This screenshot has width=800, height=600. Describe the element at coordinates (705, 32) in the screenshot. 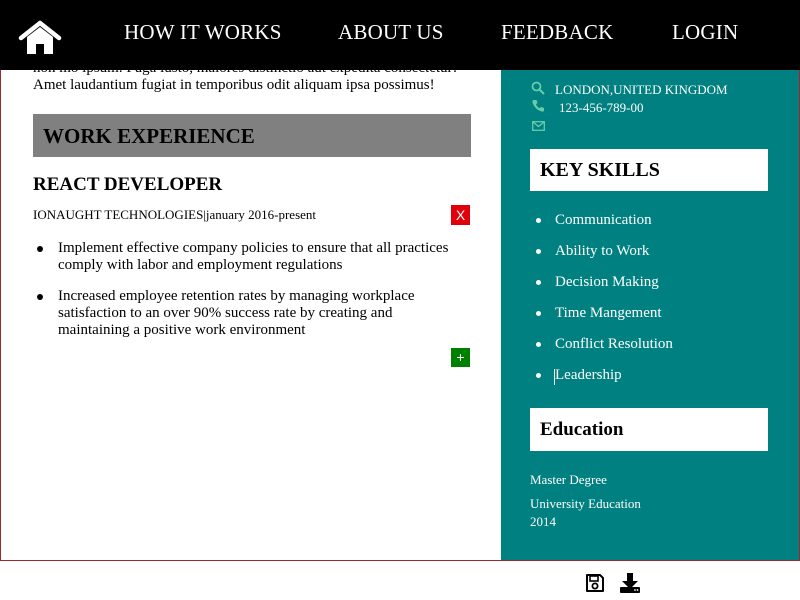

I see `nav-login: LOGIN` at that location.